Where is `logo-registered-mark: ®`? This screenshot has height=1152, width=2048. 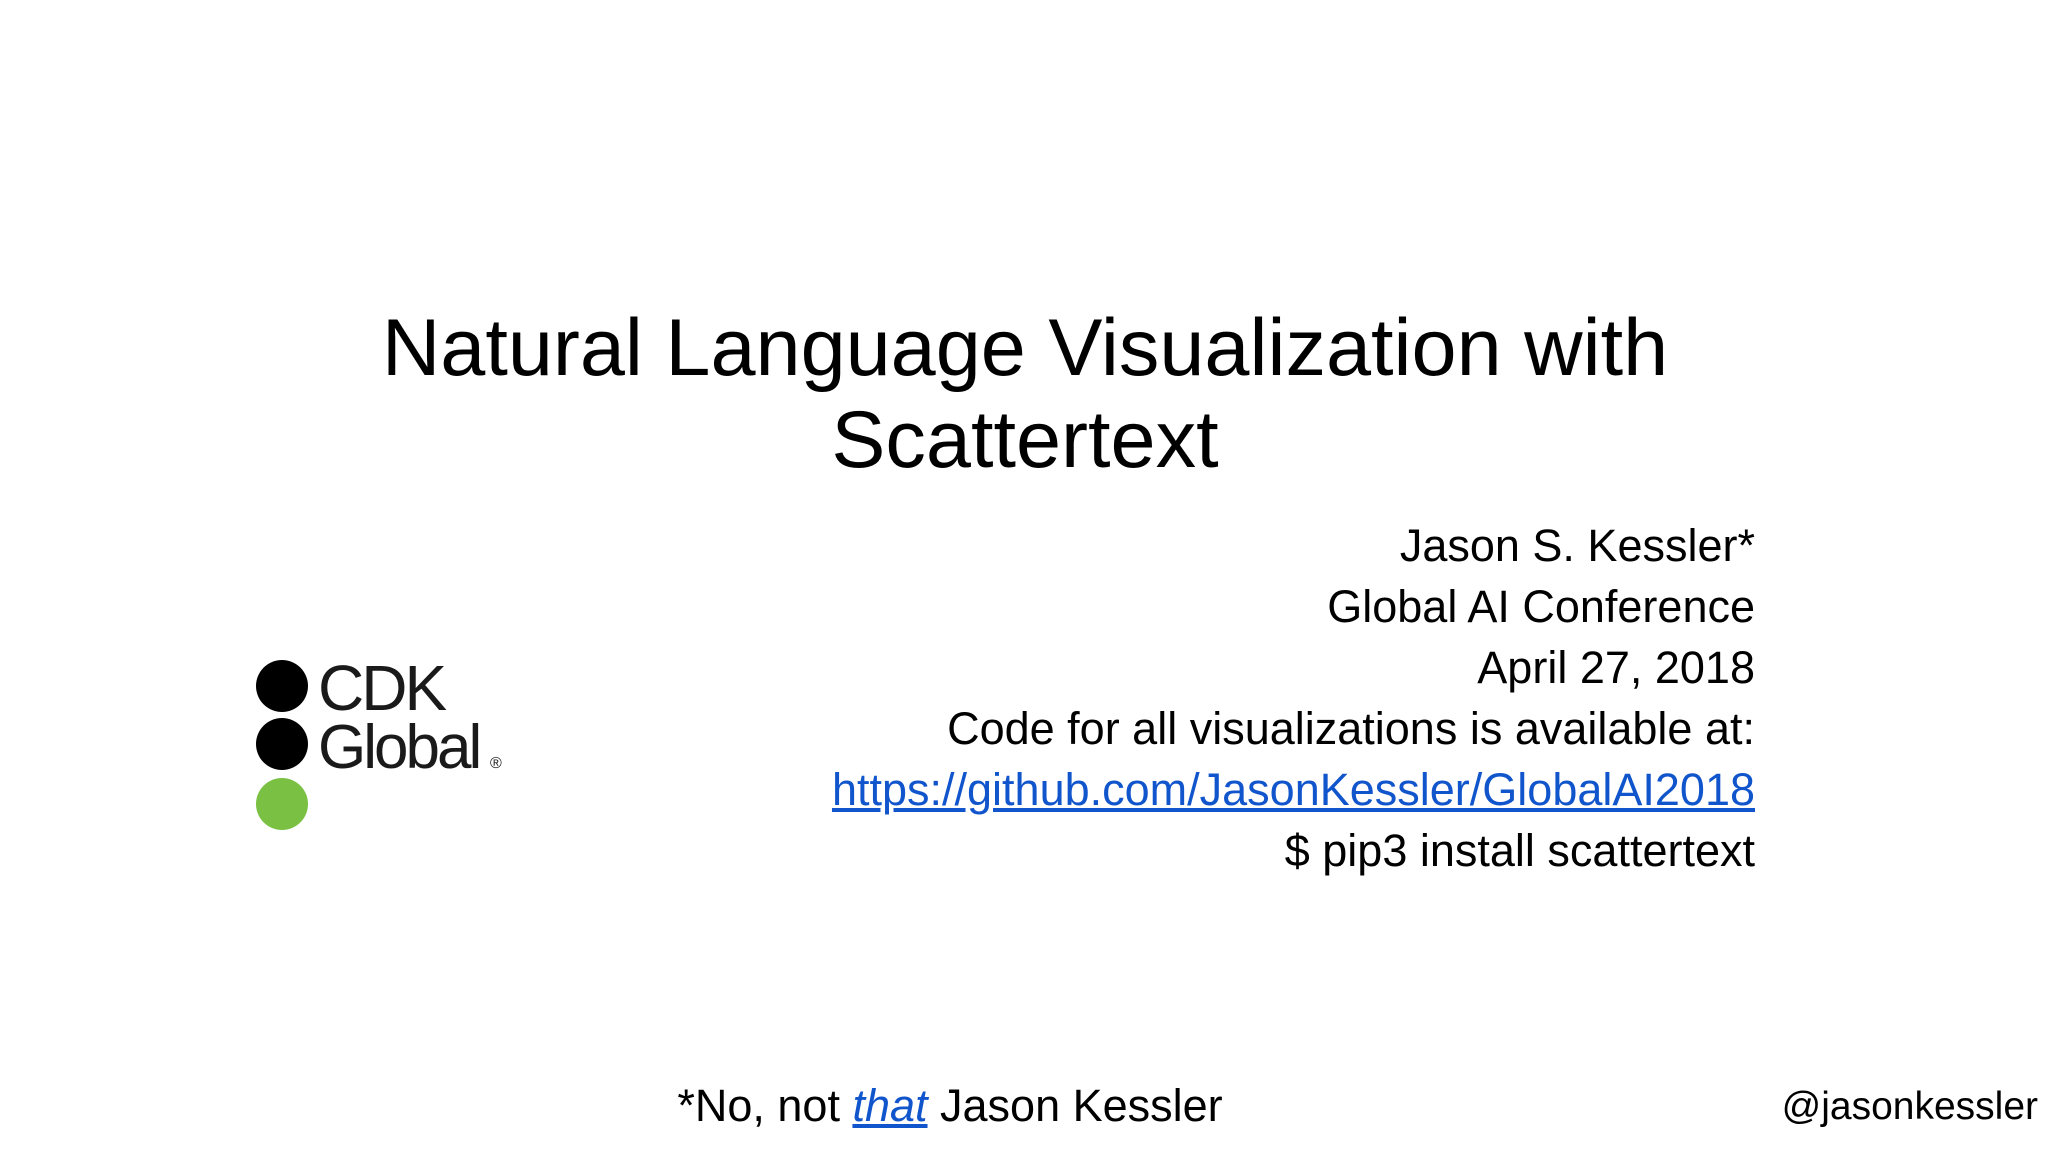 logo-registered-mark: ® is located at coordinates (496, 763).